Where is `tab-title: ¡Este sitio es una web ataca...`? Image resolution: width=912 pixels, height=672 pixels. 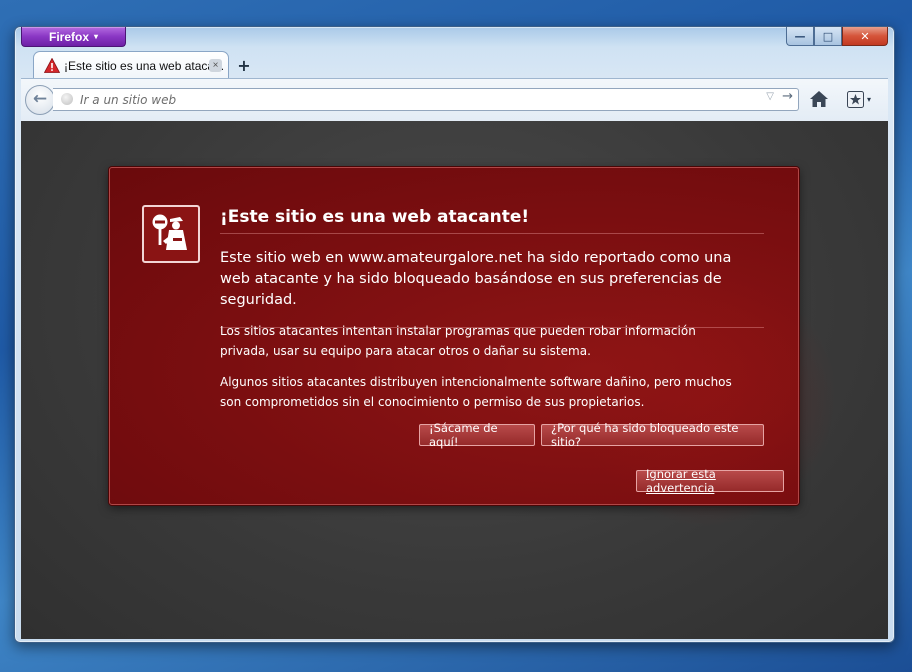 tab-title: ¡Este sitio es una web ataca... is located at coordinates (144, 65).